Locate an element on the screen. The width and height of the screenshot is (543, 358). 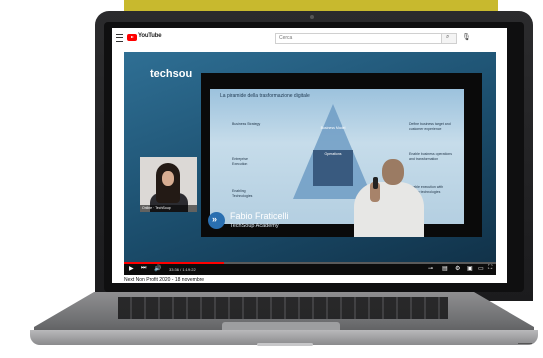
search-input: Cerca is located at coordinates (359, 38).